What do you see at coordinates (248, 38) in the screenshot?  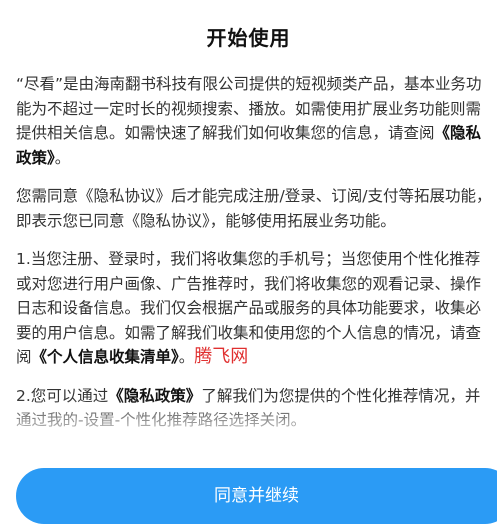 I see `dialog-title: 开始使用` at bounding box center [248, 38].